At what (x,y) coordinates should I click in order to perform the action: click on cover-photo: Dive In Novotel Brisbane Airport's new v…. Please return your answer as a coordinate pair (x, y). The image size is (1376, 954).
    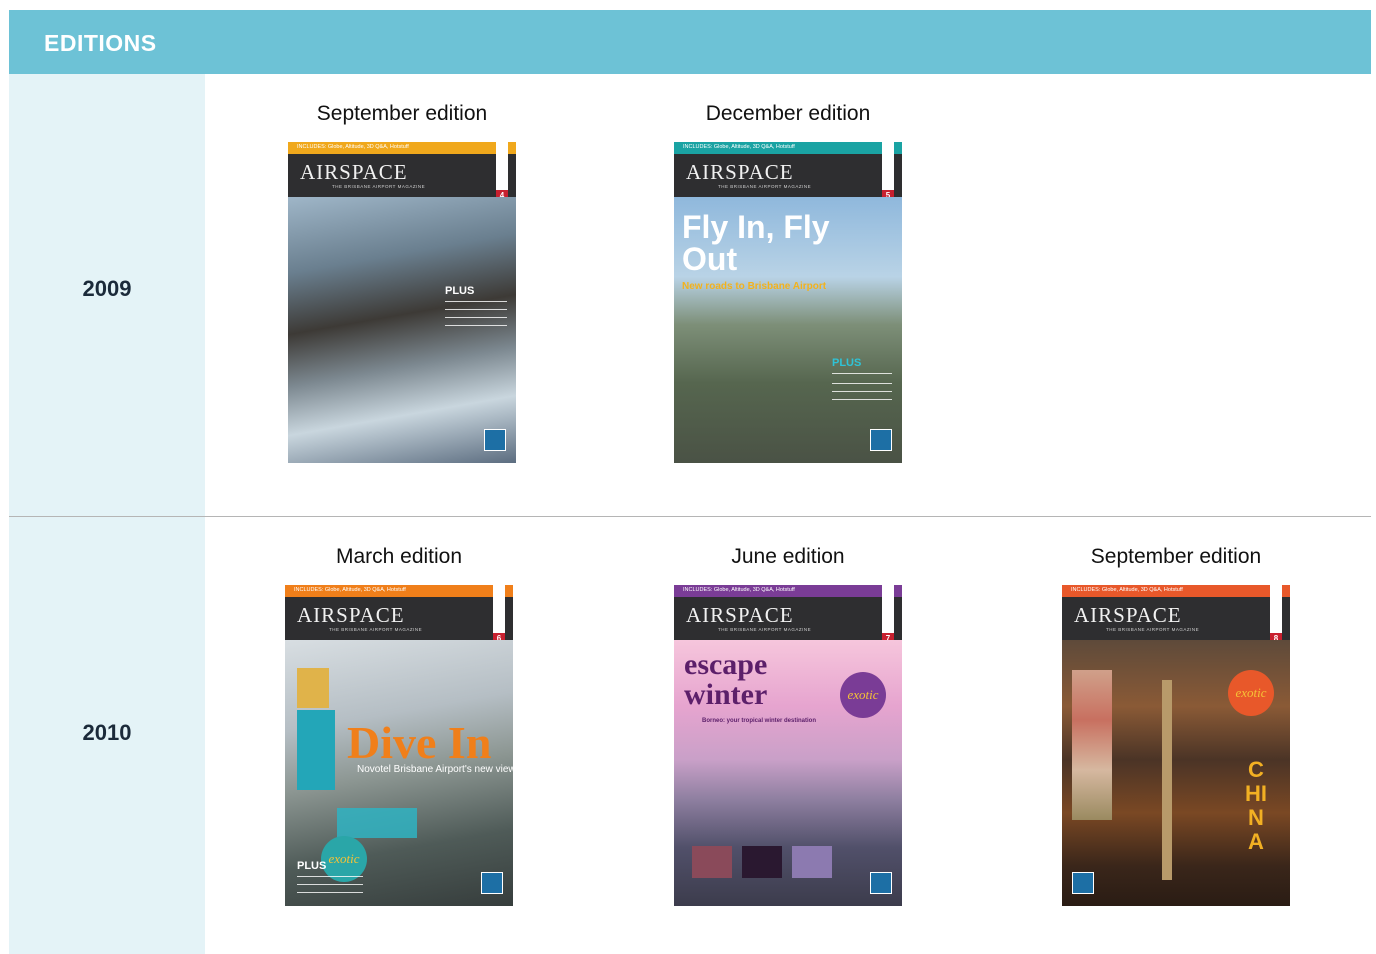
    Looking at the image, I should click on (399, 773).